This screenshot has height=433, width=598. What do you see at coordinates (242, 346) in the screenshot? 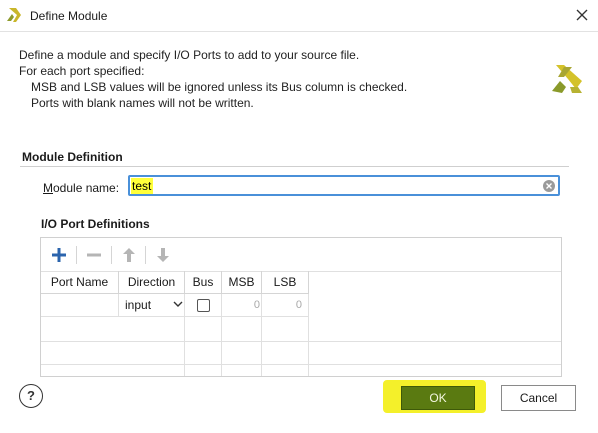
I see `msb-column-line` at bounding box center [242, 346].